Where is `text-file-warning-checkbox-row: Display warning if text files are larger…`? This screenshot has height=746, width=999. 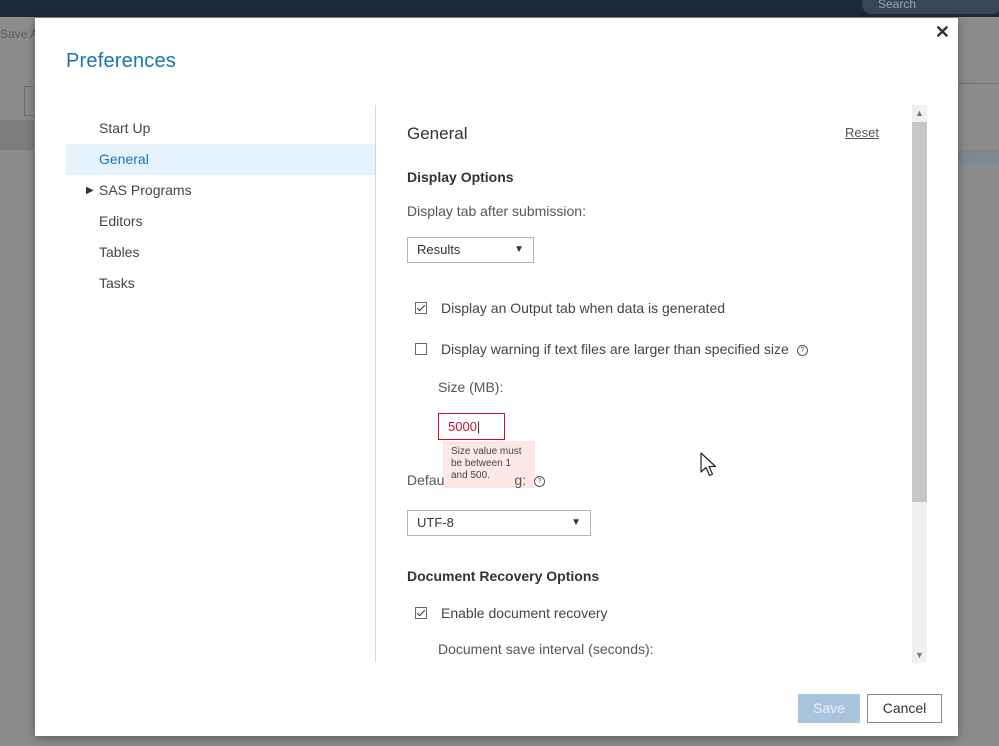
text-file-warning-checkbox-row: Display warning if text files are larger… is located at coordinates (611, 349).